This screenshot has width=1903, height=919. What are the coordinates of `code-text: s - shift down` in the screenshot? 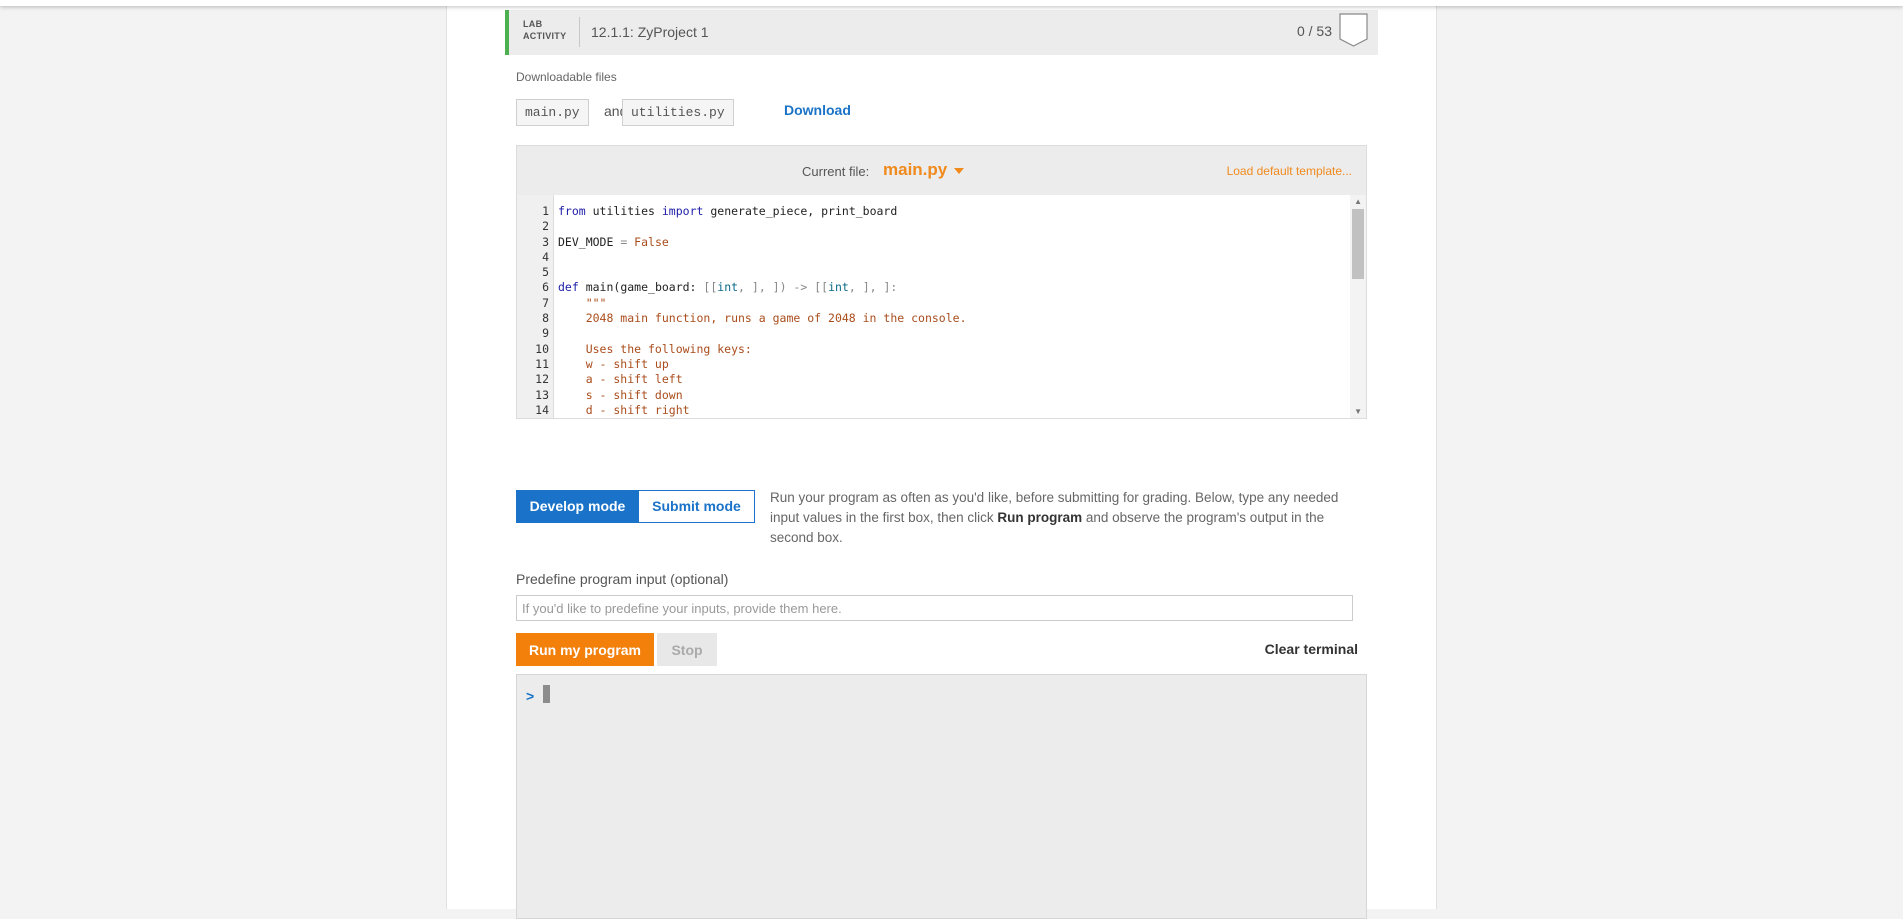 It's located at (620, 395).